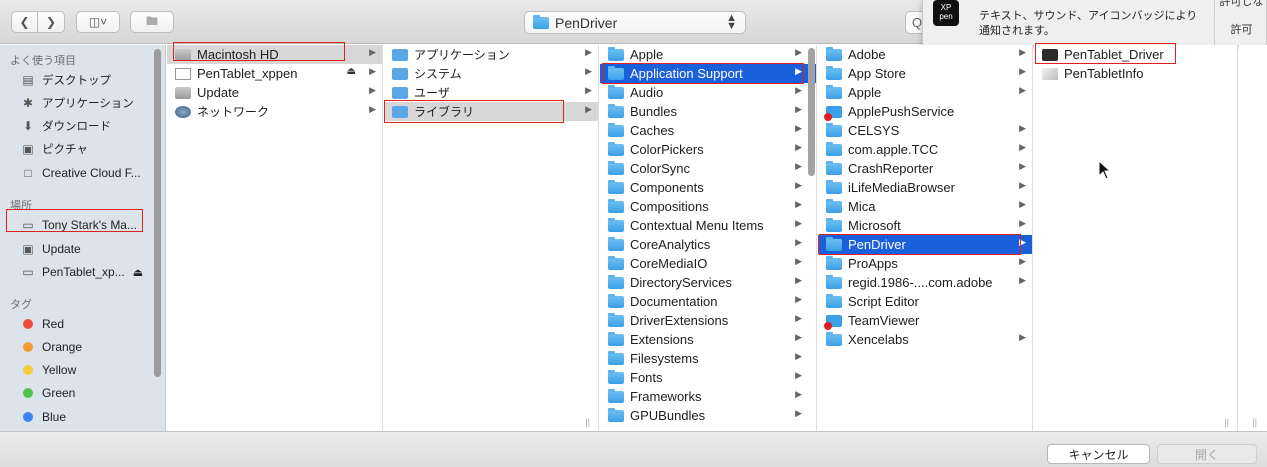  I want to click on list-item-colorsync: ColorSync ▶, so click(708, 168).